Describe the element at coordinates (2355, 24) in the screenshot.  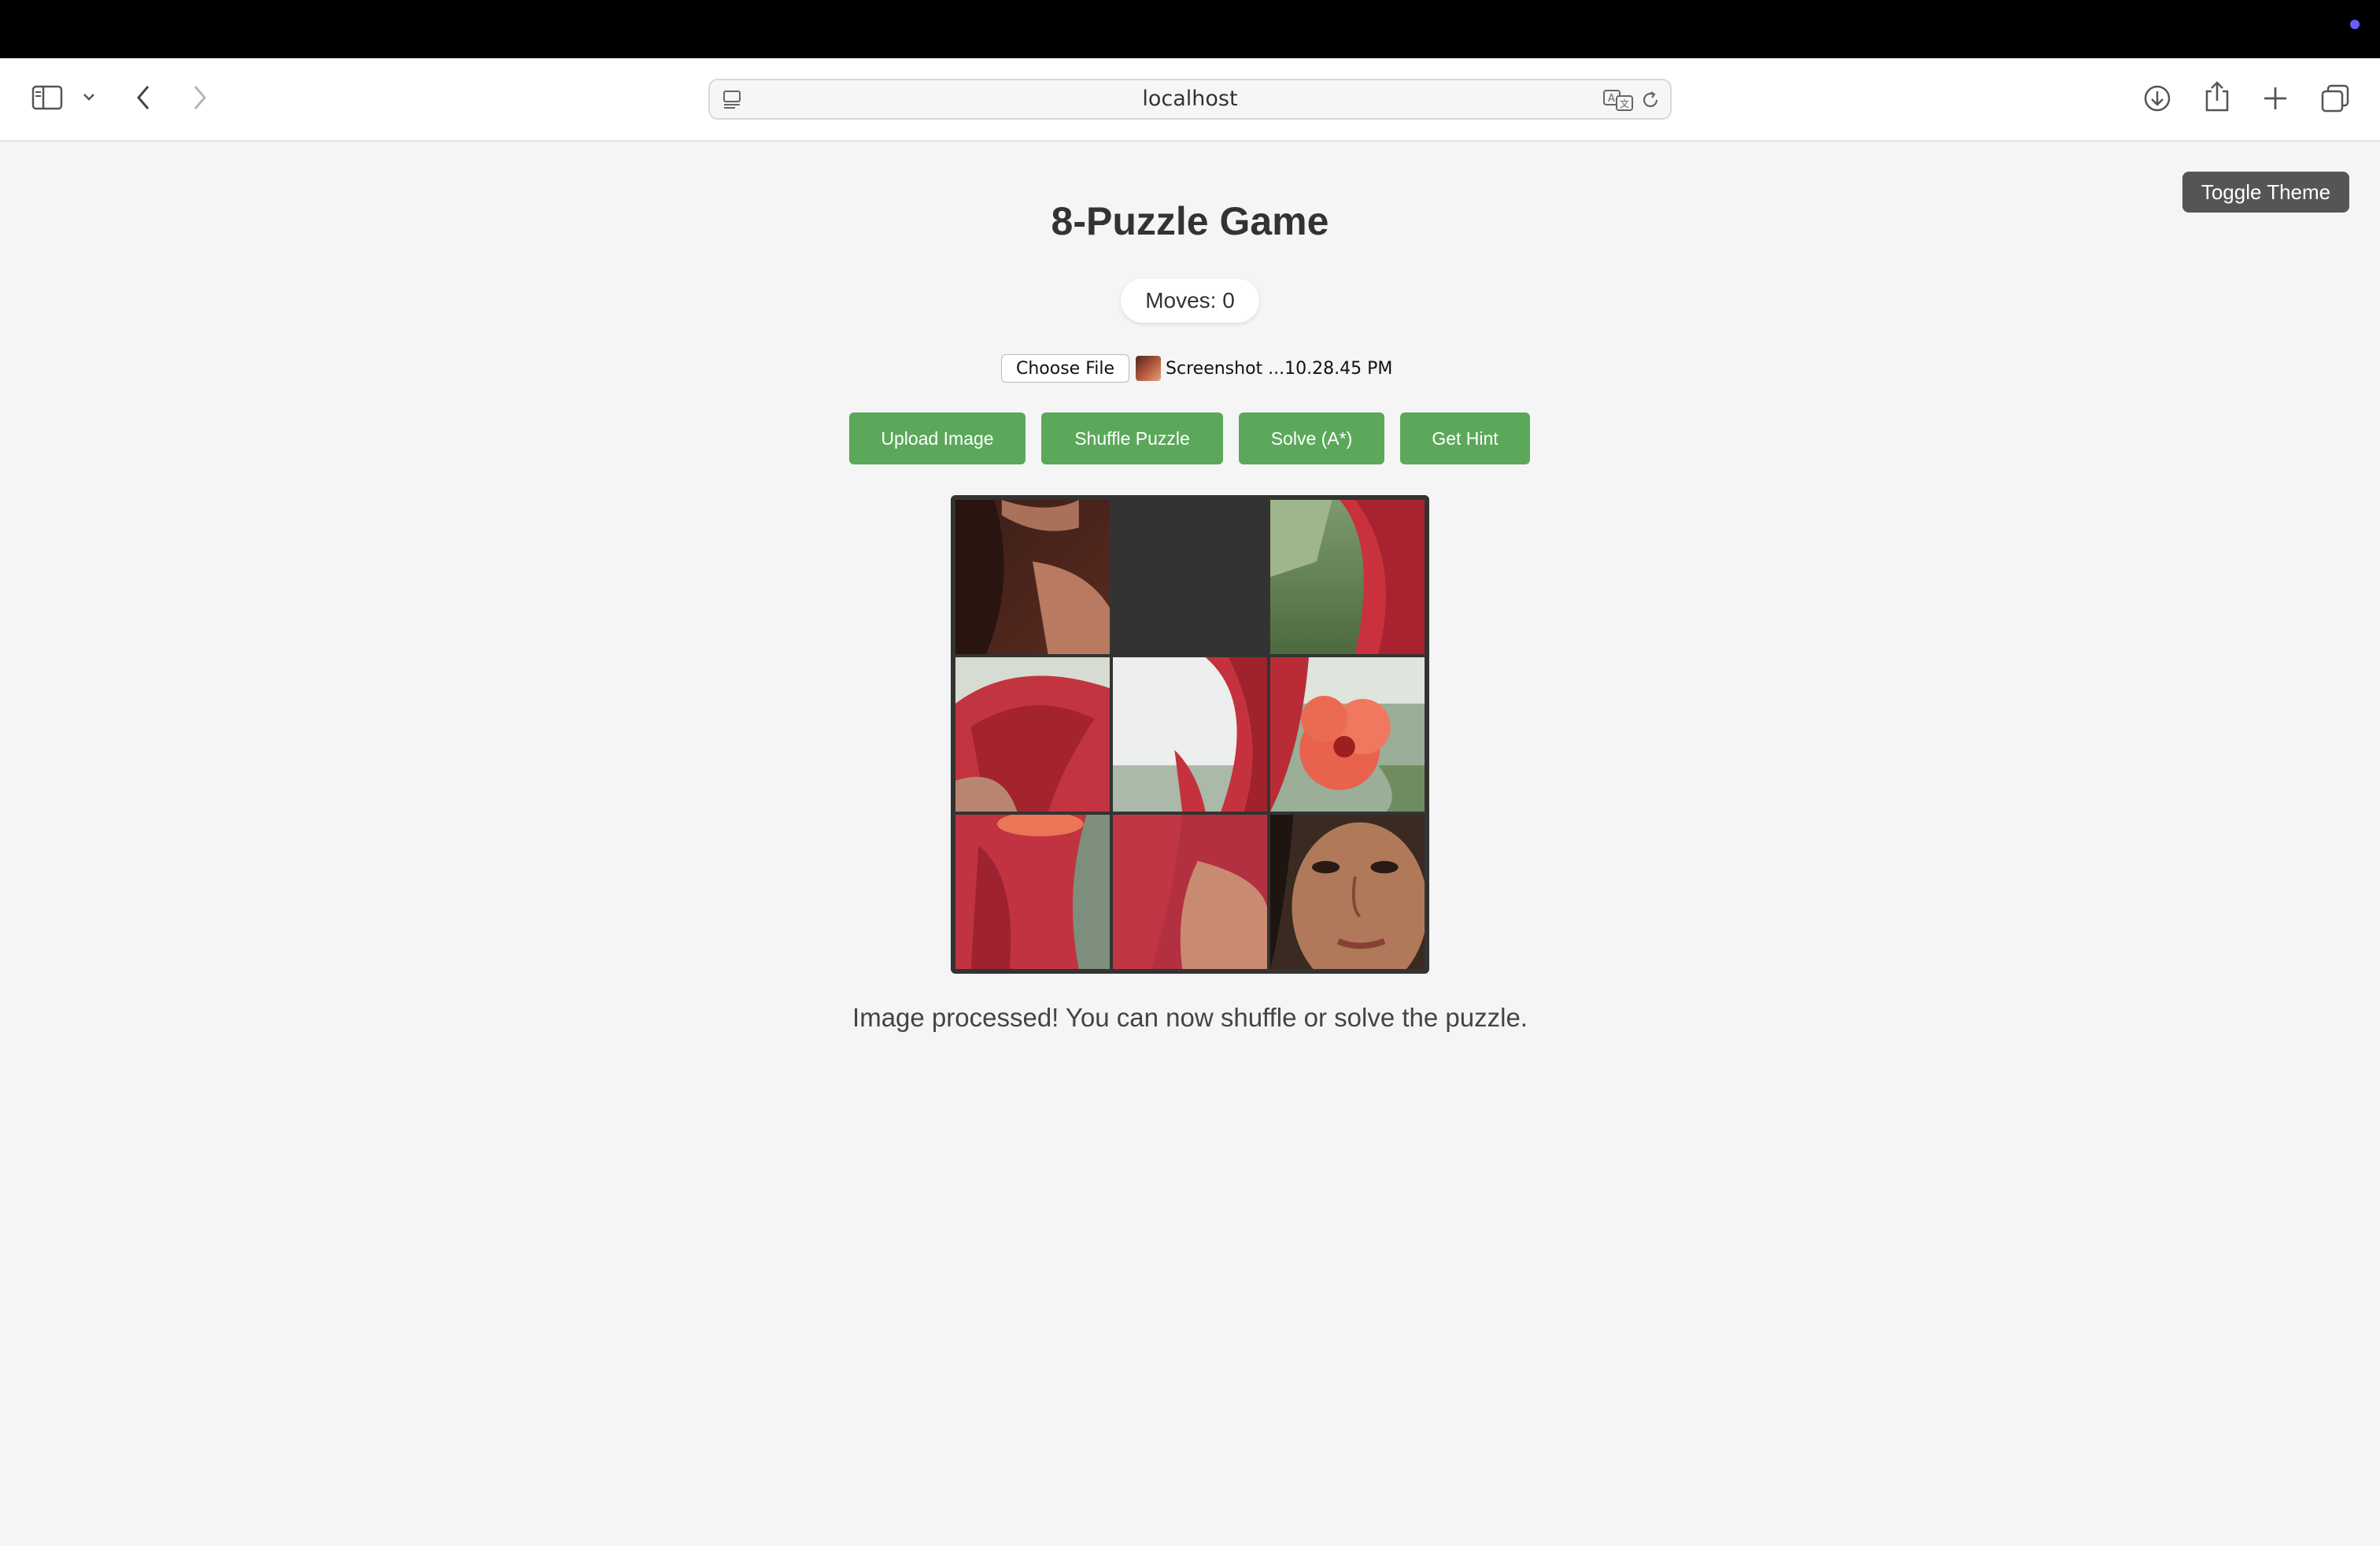
I see `status-dot-icon` at that location.